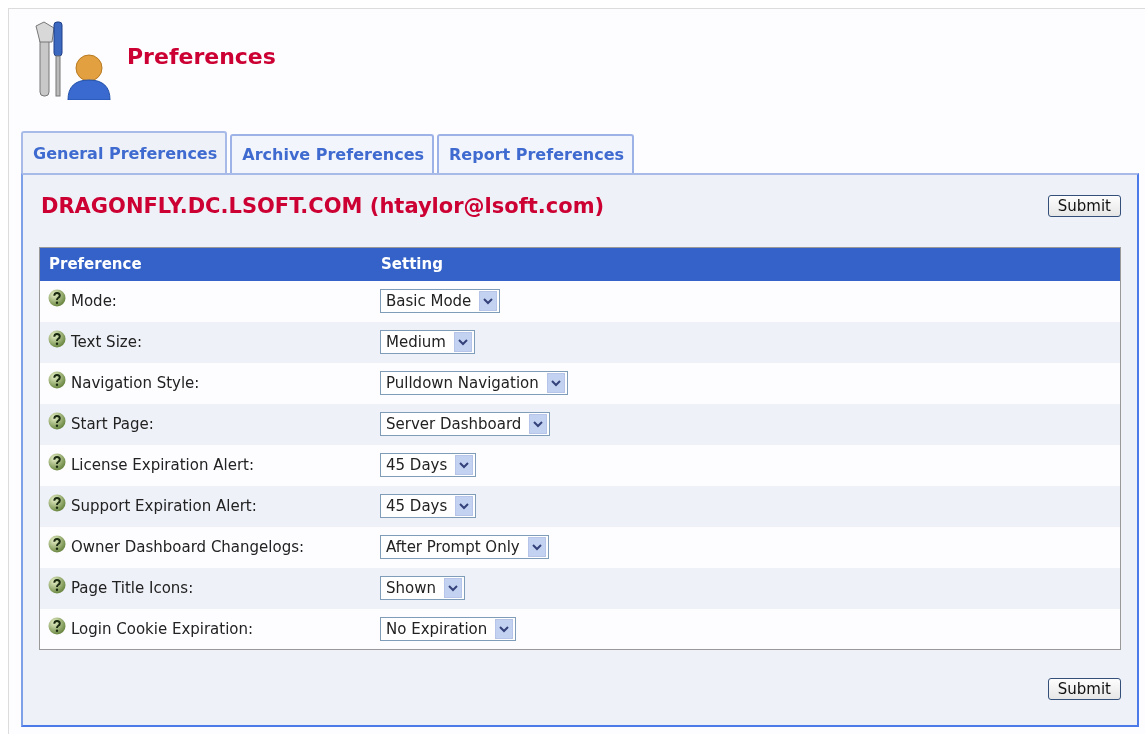 This screenshot has width=1145, height=735. I want to click on preference-label: Support Expiration Alert:, so click(164, 506).